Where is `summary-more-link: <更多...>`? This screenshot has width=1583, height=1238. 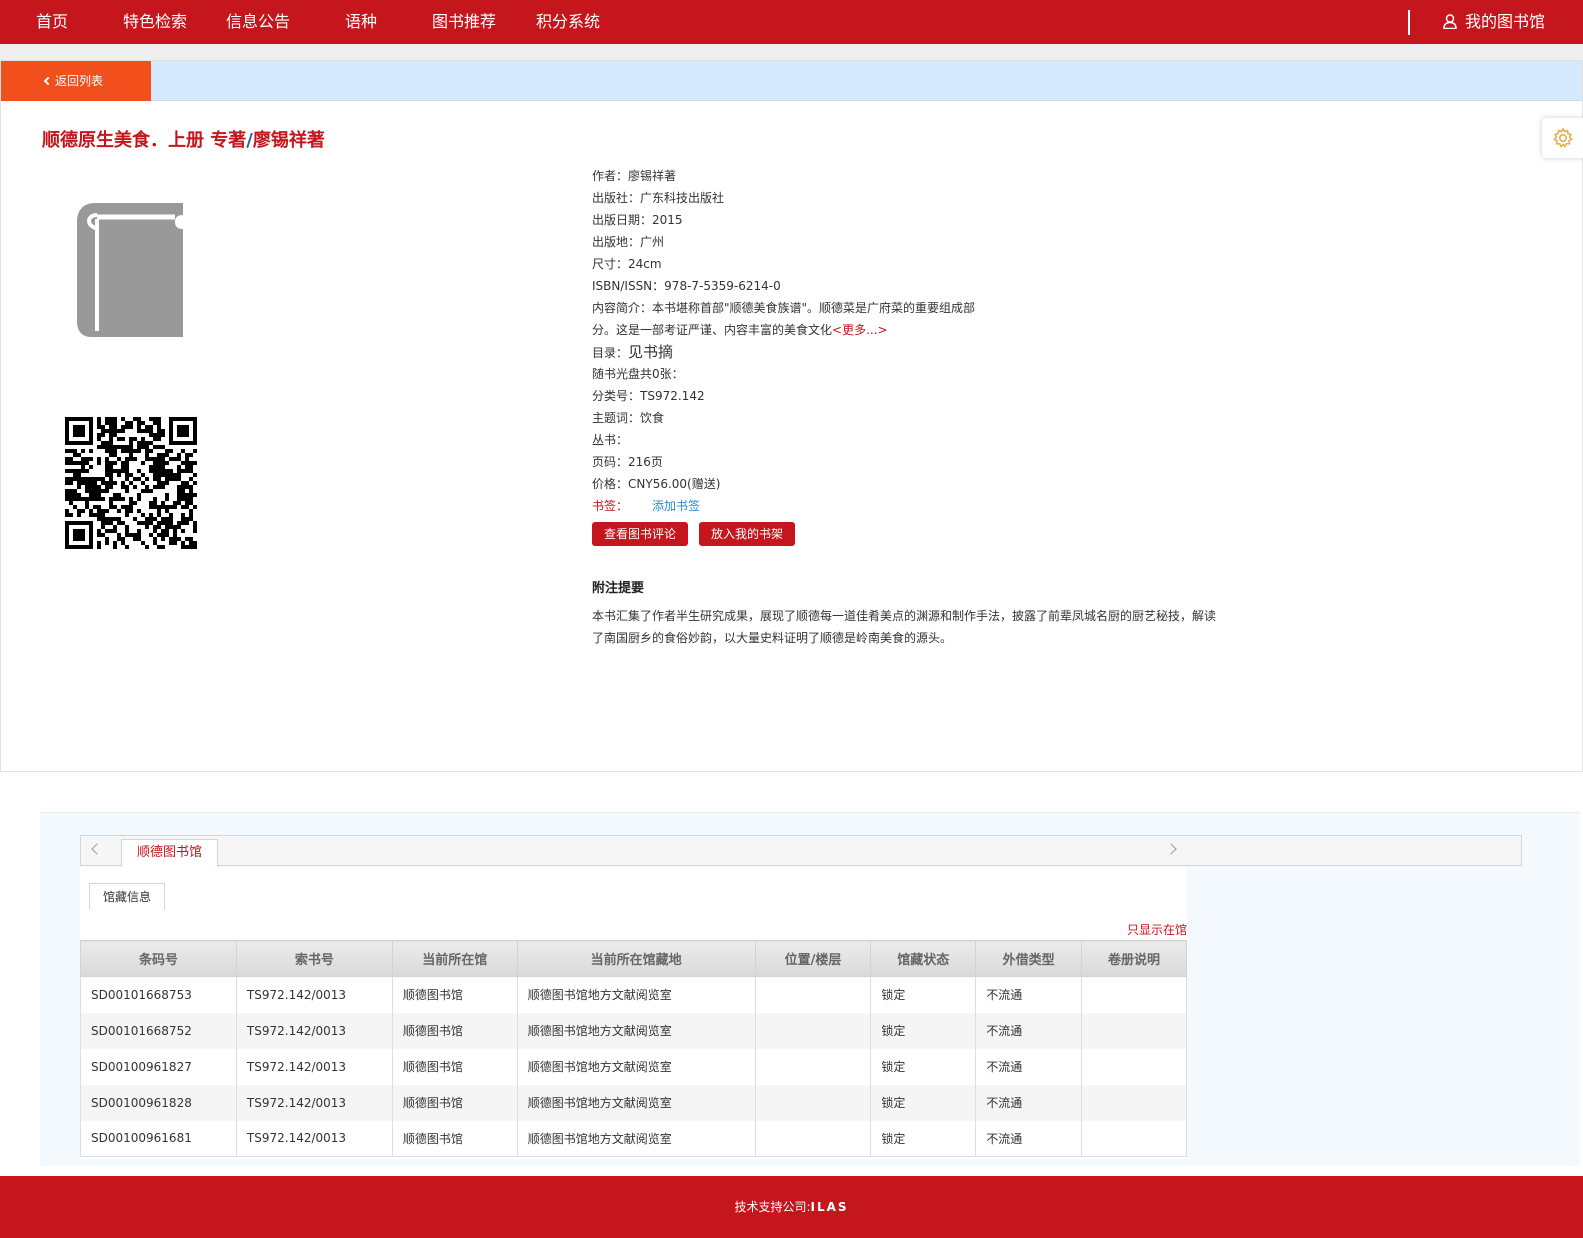 summary-more-link: <更多...> is located at coordinates (860, 330).